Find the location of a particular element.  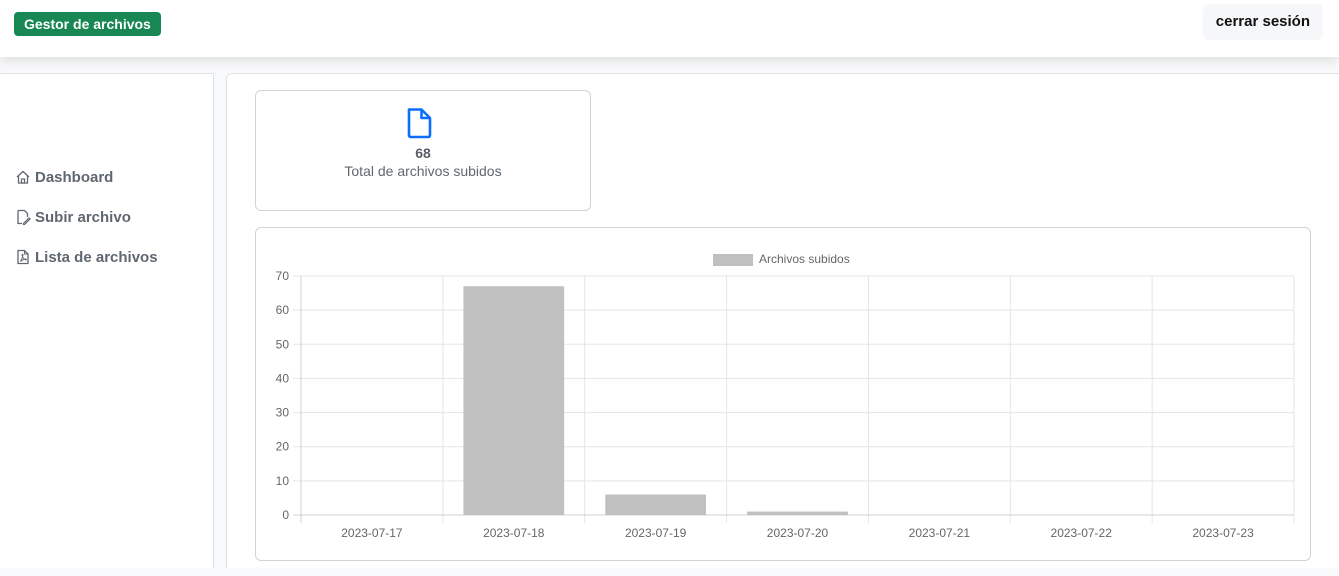

file-icon is located at coordinates (419, 123).